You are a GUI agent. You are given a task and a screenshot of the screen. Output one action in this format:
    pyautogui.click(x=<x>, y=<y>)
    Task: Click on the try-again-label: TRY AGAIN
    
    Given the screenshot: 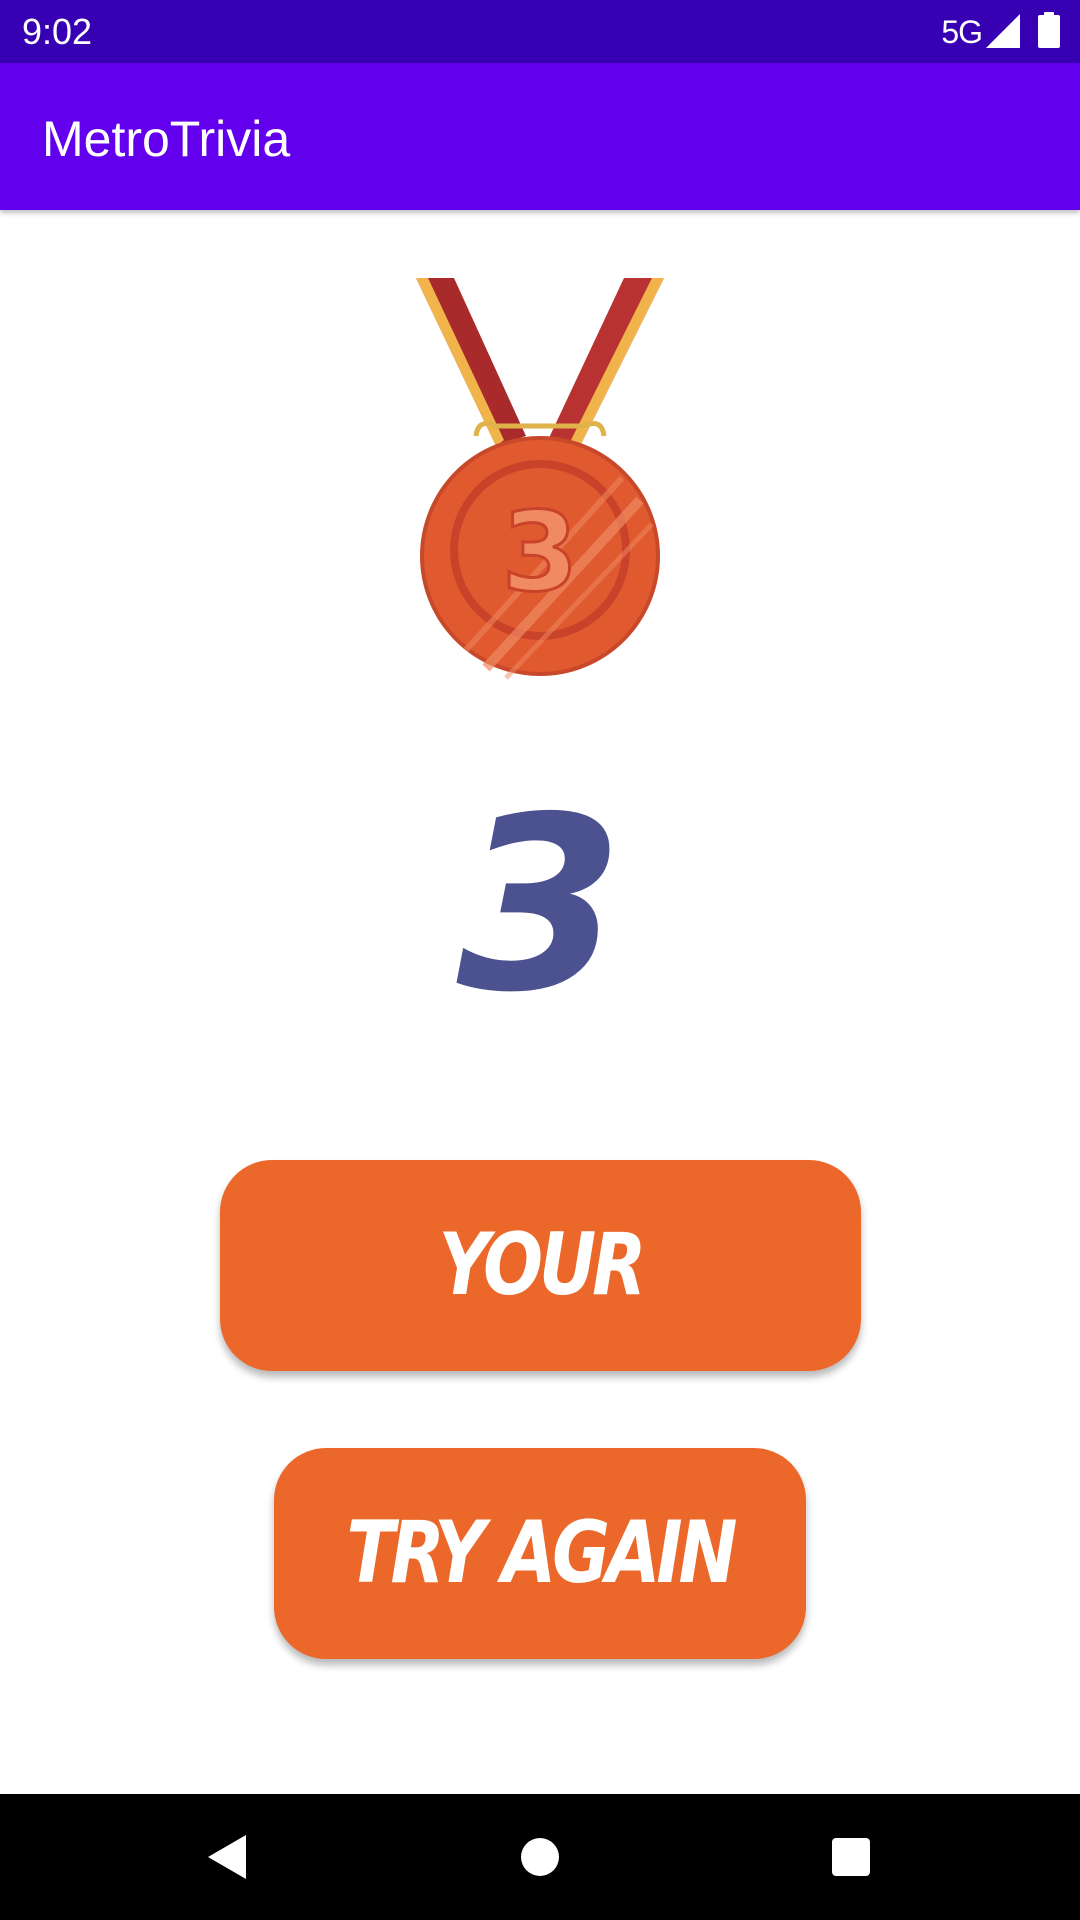 What is the action you would take?
    pyautogui.click(x=542, y=1553)
    